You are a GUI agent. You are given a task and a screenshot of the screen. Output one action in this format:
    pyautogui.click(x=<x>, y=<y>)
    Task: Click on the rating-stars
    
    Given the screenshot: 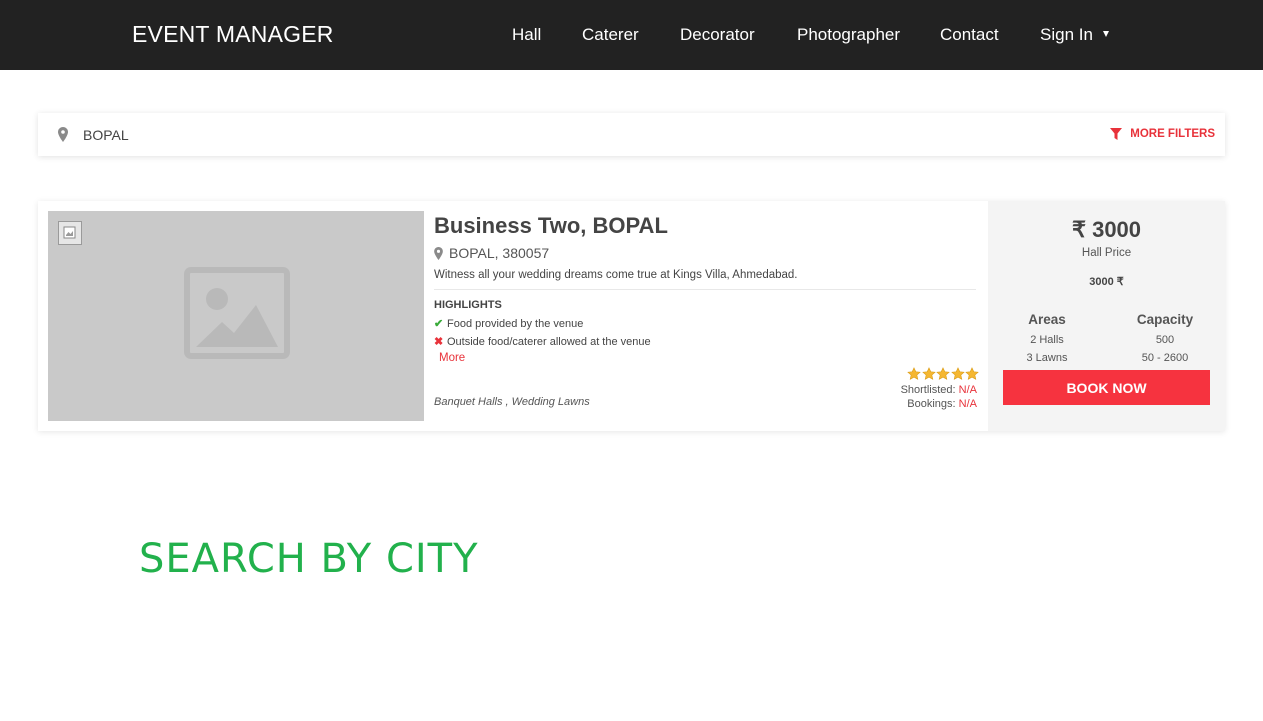 What is the action you would take?
    pyautogui.click(x=943, y=374)
    